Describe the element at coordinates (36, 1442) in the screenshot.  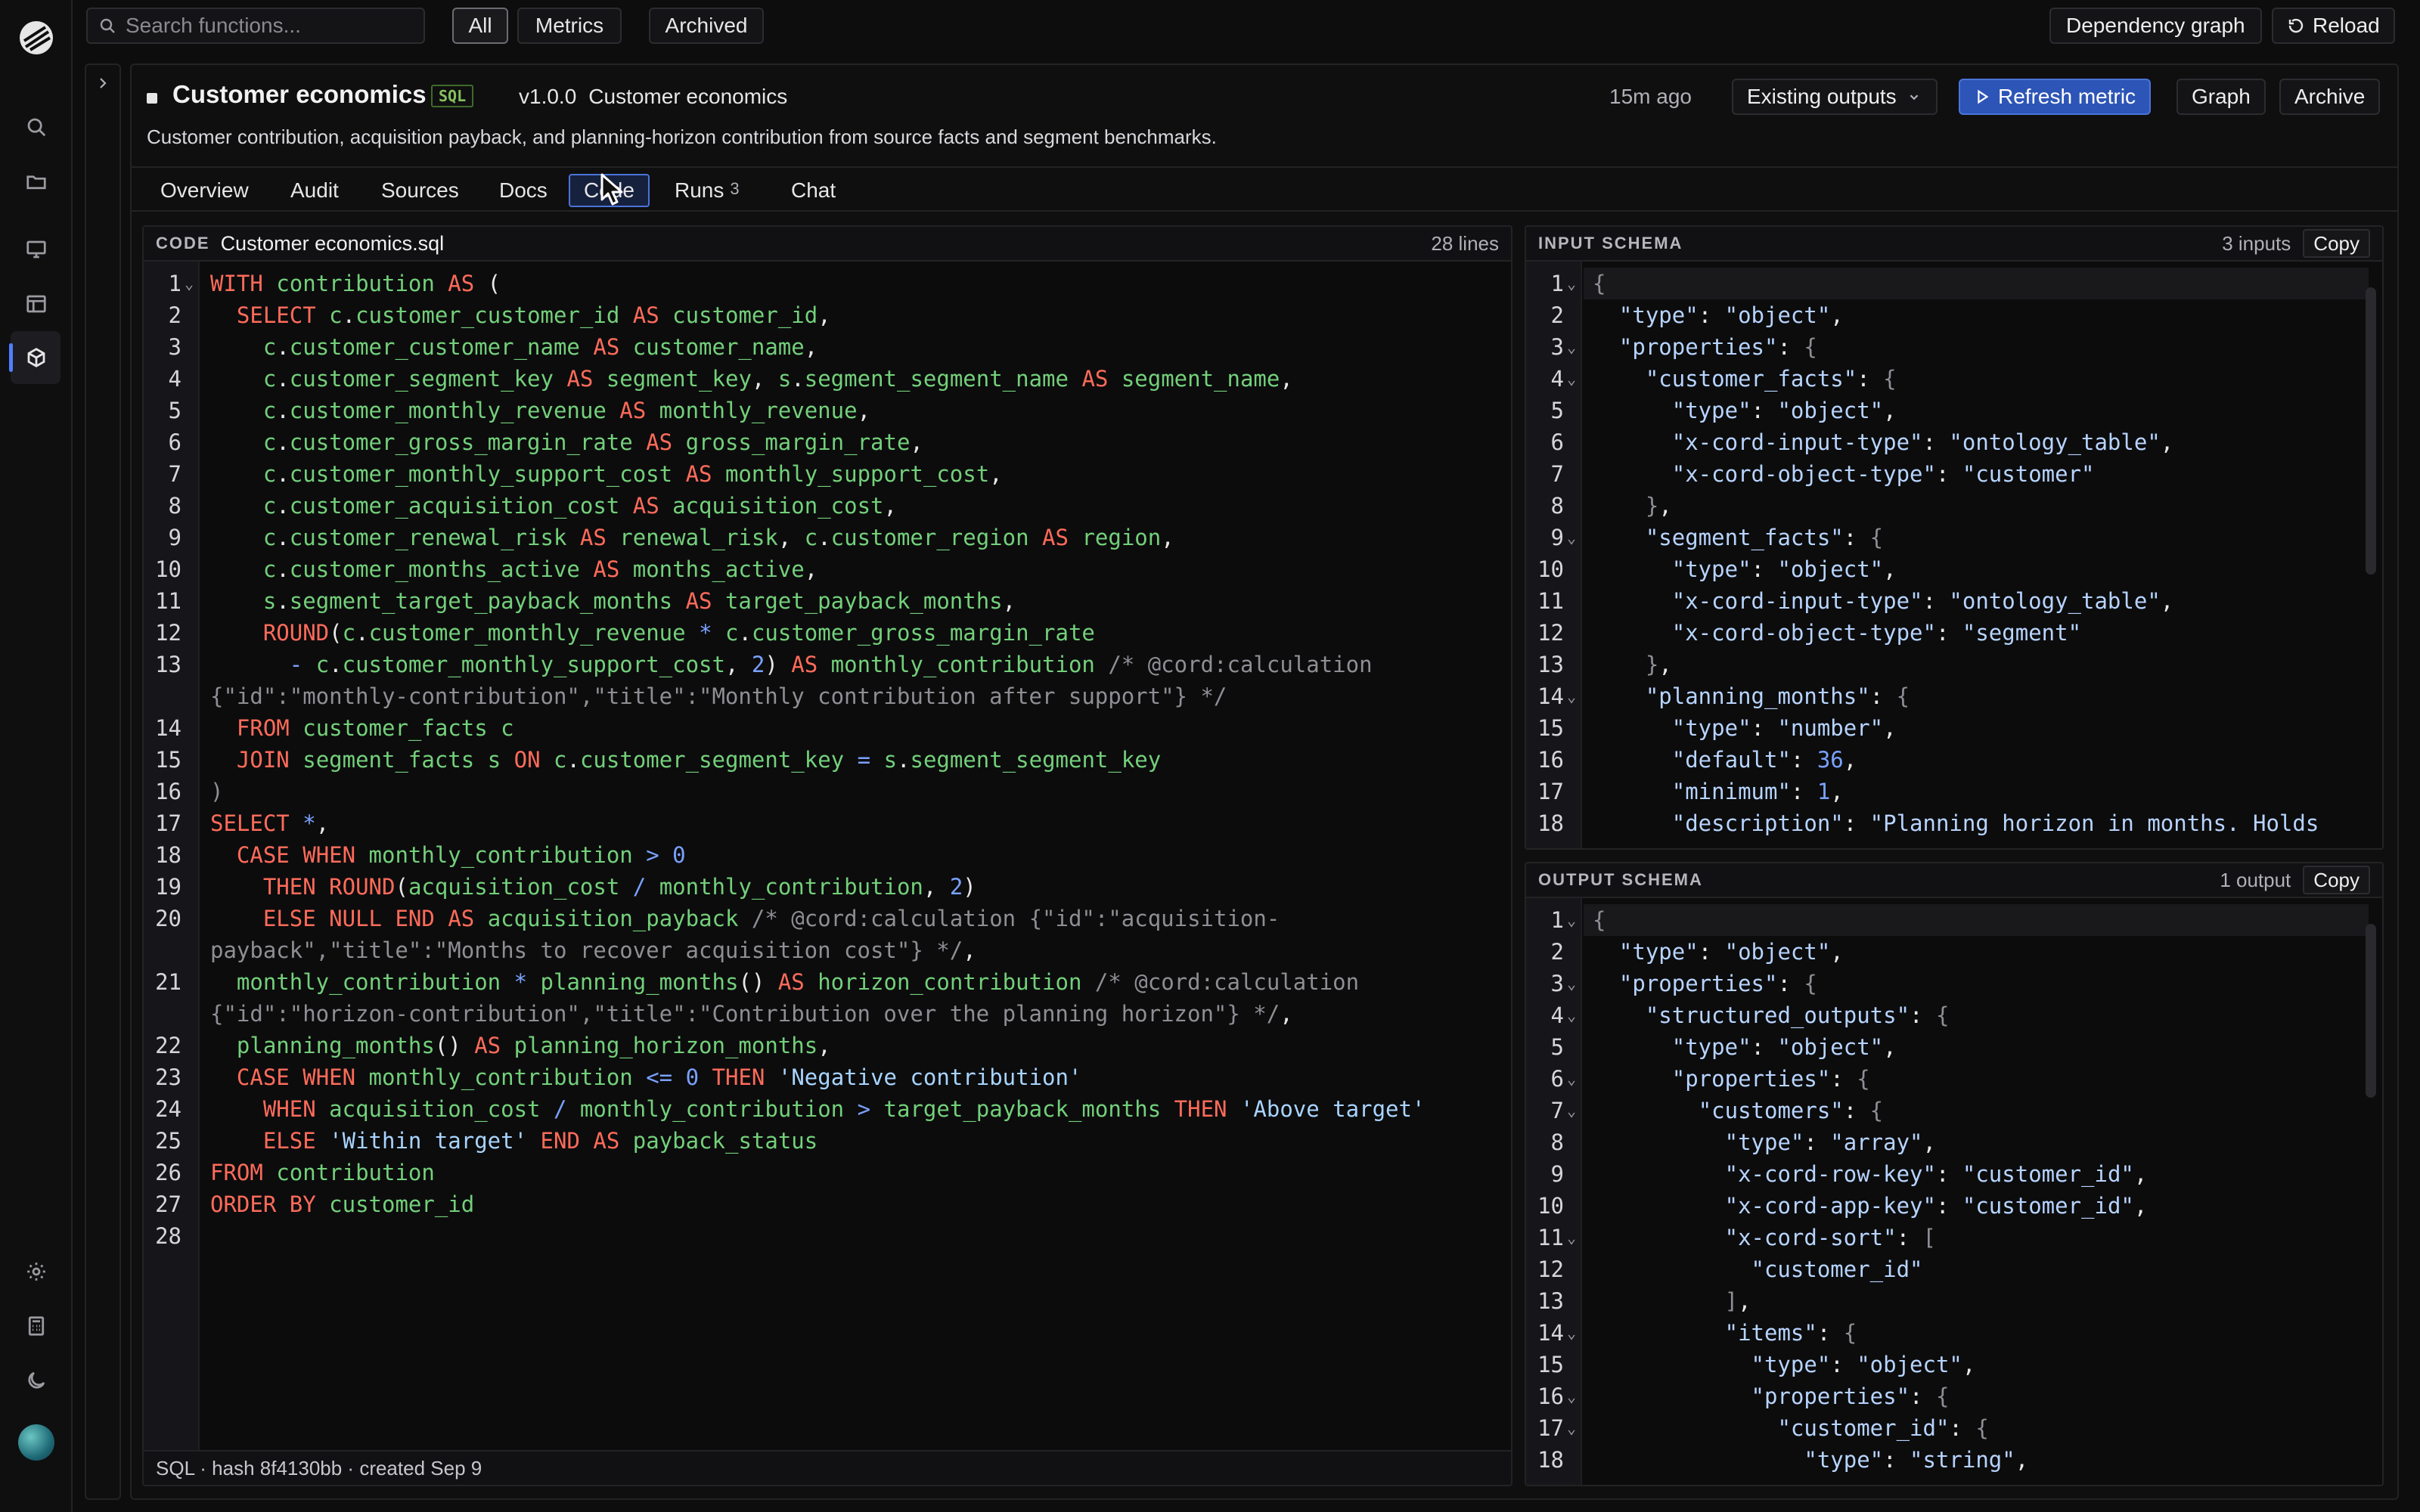
I see `avatar` at that location.